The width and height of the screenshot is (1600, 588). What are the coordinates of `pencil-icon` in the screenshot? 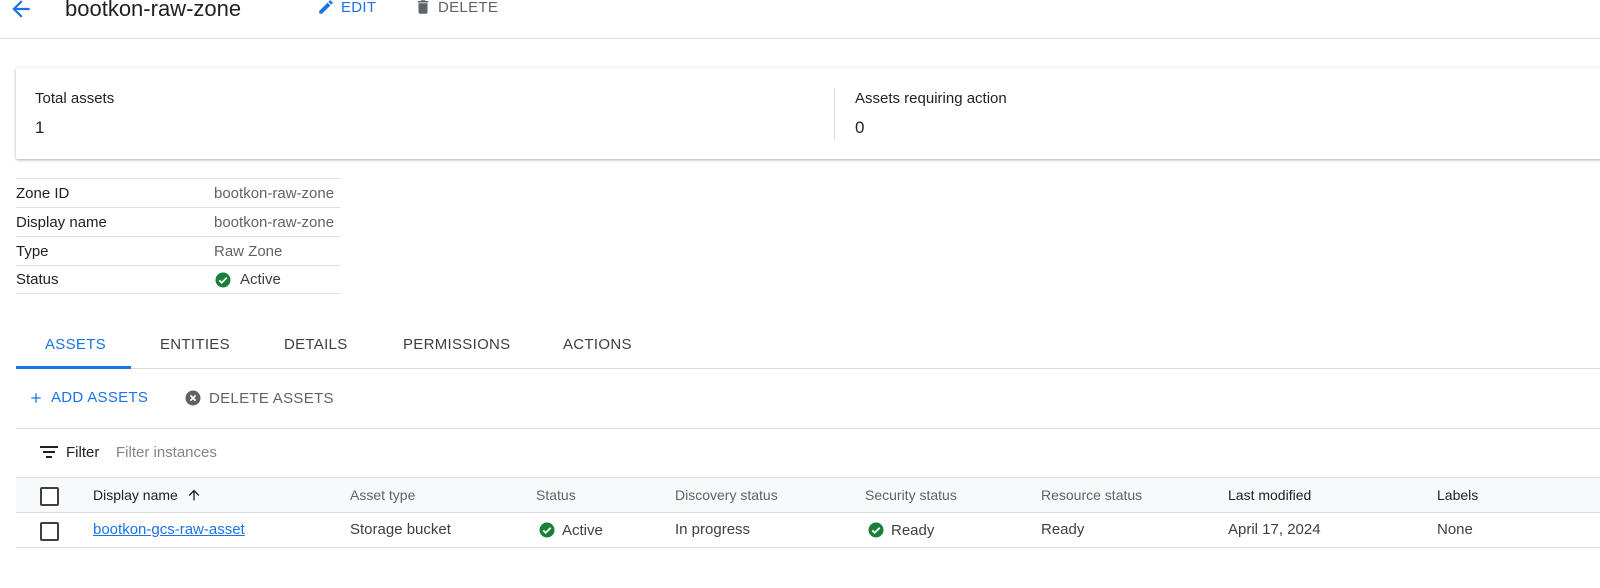 It's located at (326, 7).